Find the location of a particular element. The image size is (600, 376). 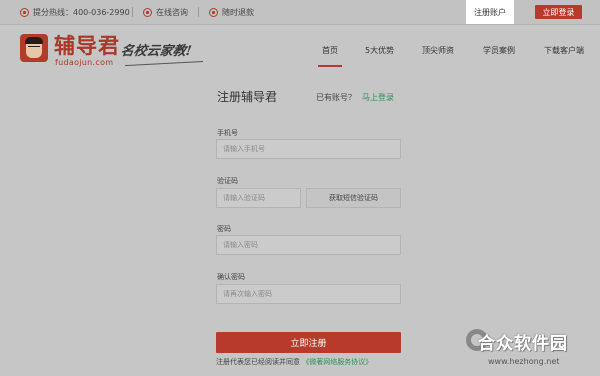

phone-input is located at coordinates (308, 149).